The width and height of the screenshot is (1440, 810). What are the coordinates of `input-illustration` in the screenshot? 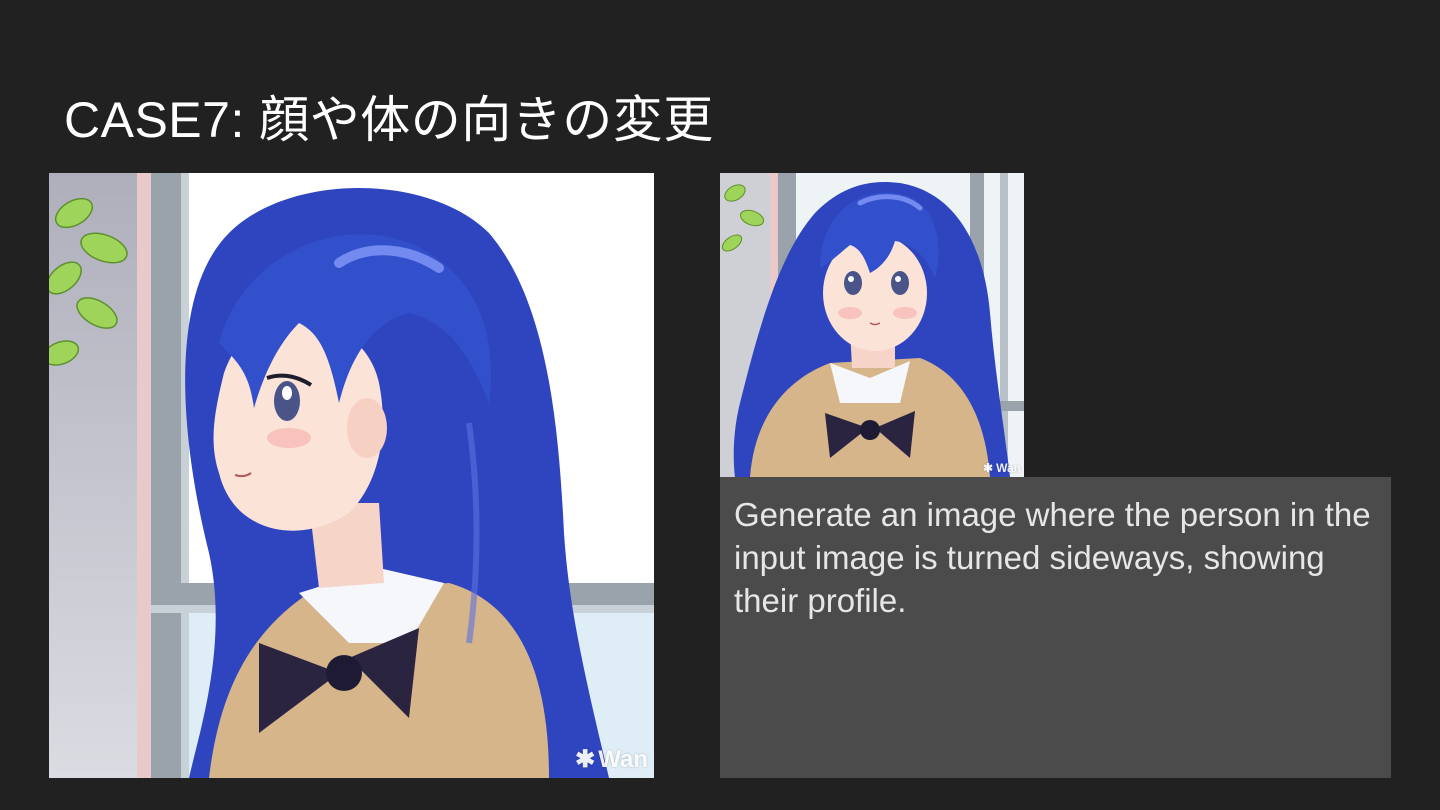 It's located at (872, 325).